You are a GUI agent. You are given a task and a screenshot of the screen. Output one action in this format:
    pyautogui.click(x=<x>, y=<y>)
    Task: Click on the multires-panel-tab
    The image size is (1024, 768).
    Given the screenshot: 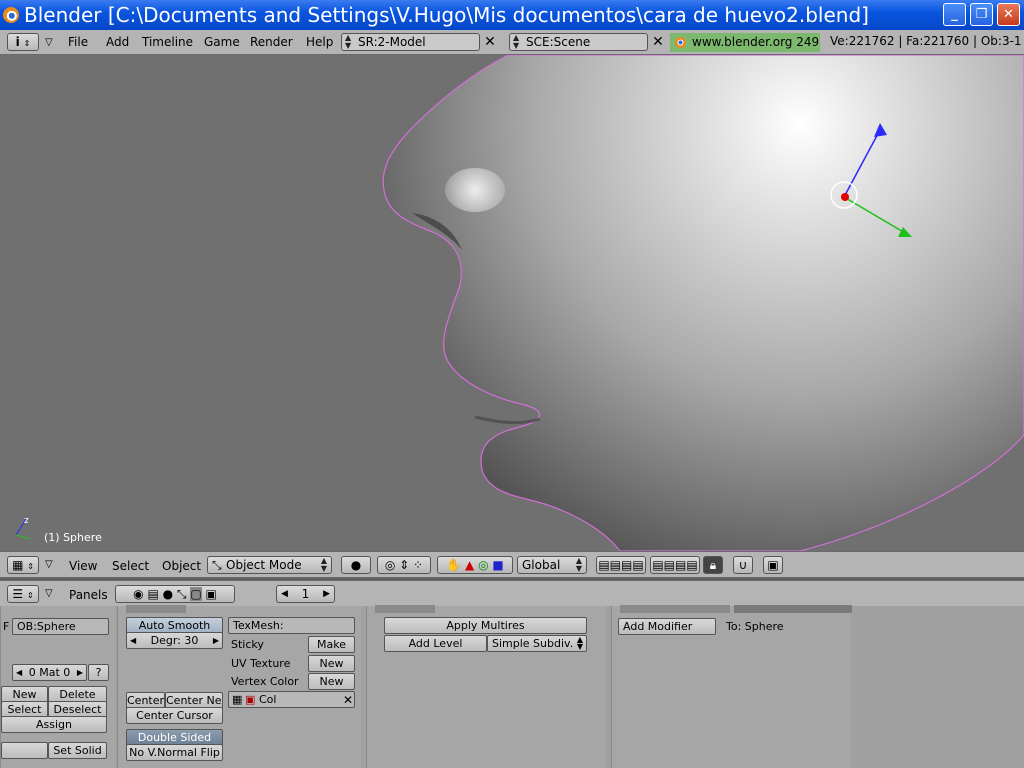 What is the action you would take?
    pyautogui.click(x=405, y=609)
    